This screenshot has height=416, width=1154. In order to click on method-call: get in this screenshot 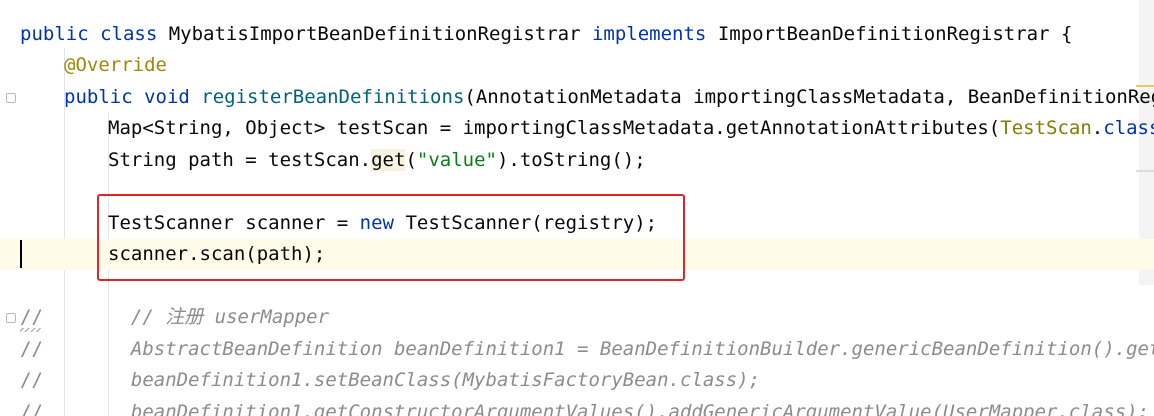, I will do `click(388, 160)`.